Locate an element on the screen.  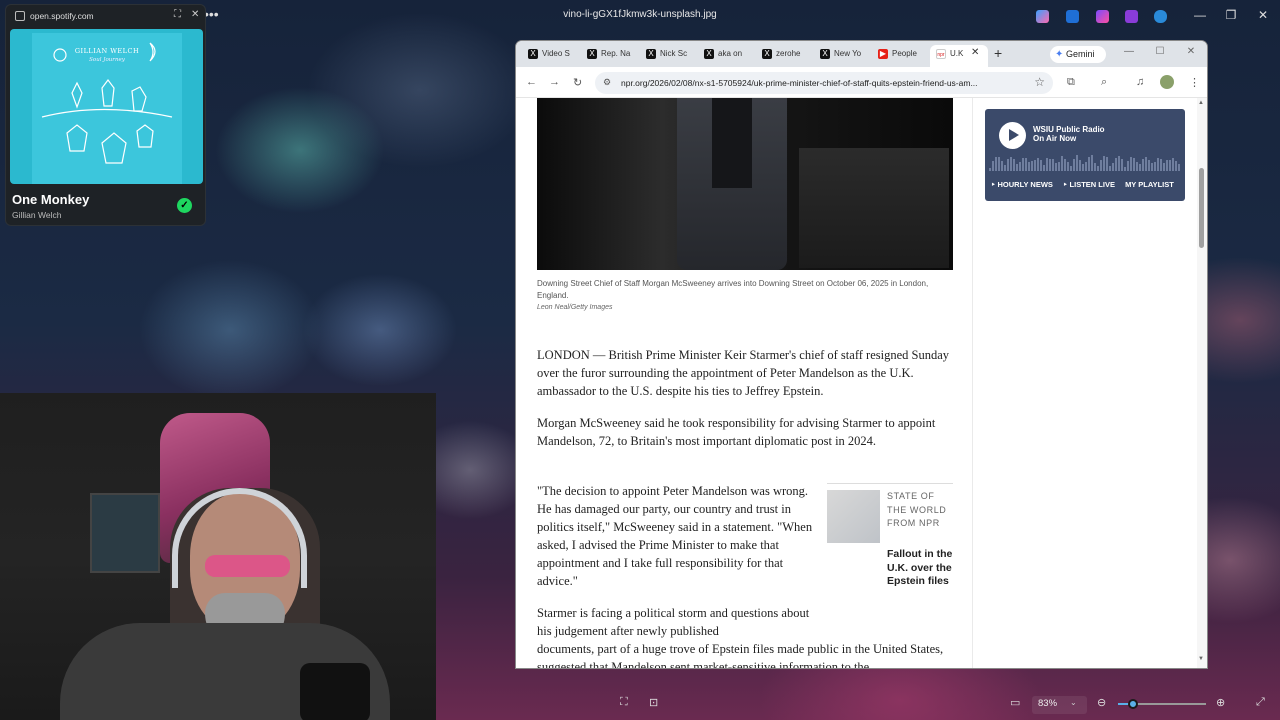
expand-icon: ⛶ is located at coordinates (177, 14).